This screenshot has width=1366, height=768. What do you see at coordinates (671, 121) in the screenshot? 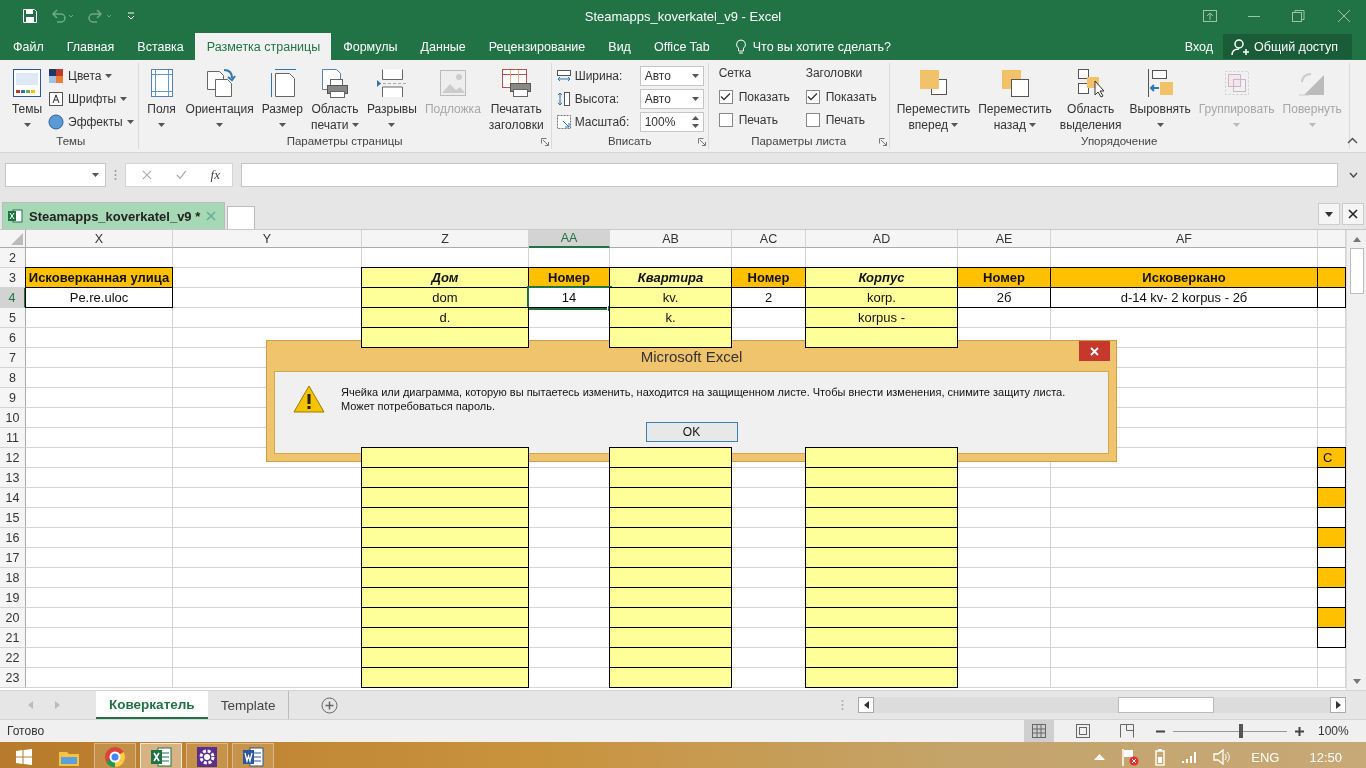
I see `spin-field: 100%` at bounding box center [671, 121].